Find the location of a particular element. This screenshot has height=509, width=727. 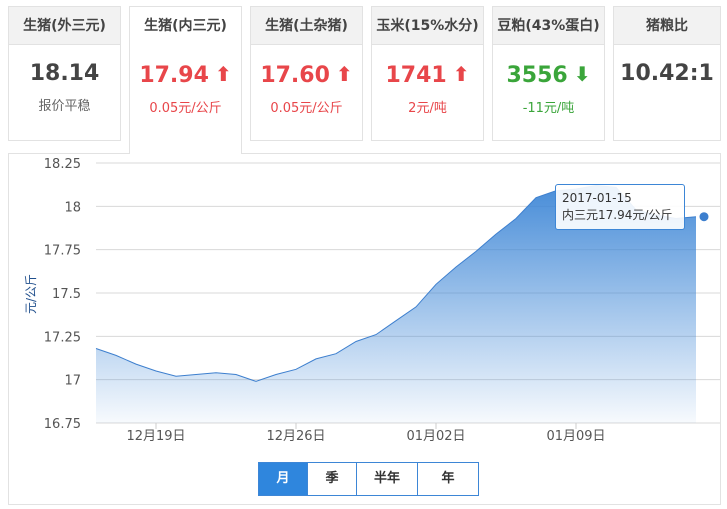

x-tick-label: 01月09日 is located at coordinates (575, 436).